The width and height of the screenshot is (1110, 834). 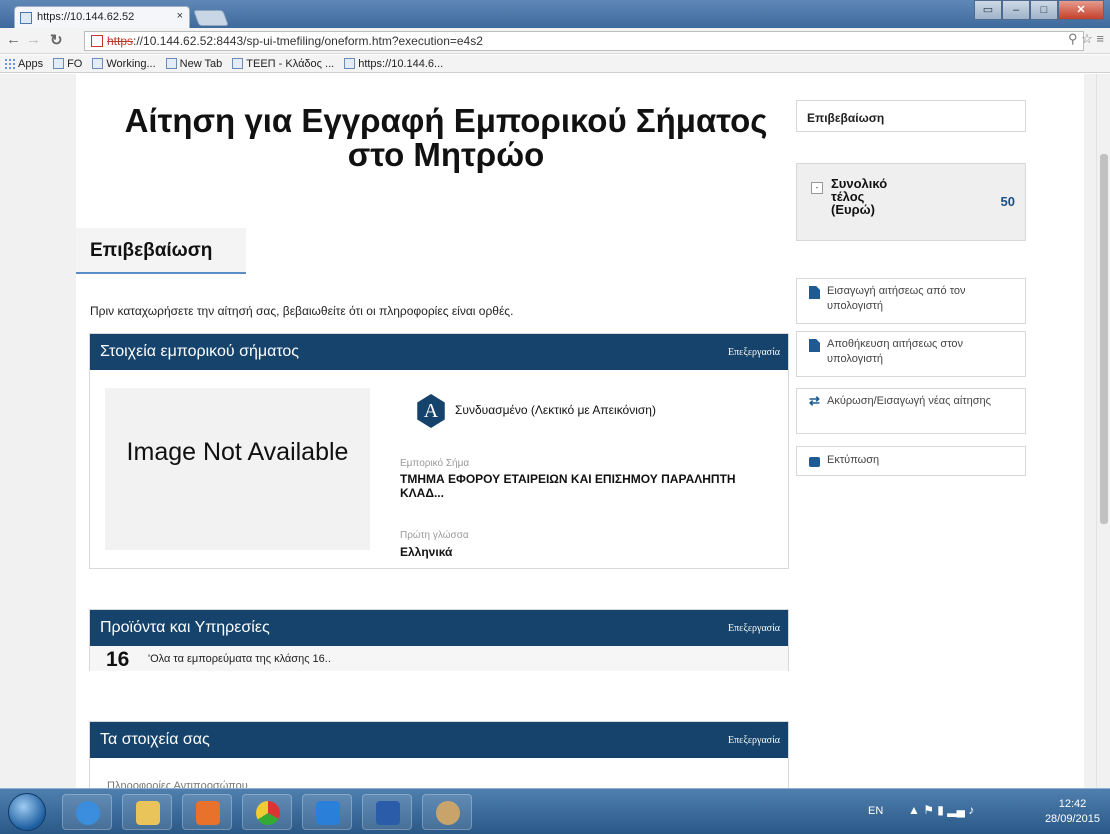 What do you see at coordinates (814, 345) in the screenshot?
I see `save-file-icon` at bounding box center [814, 345].